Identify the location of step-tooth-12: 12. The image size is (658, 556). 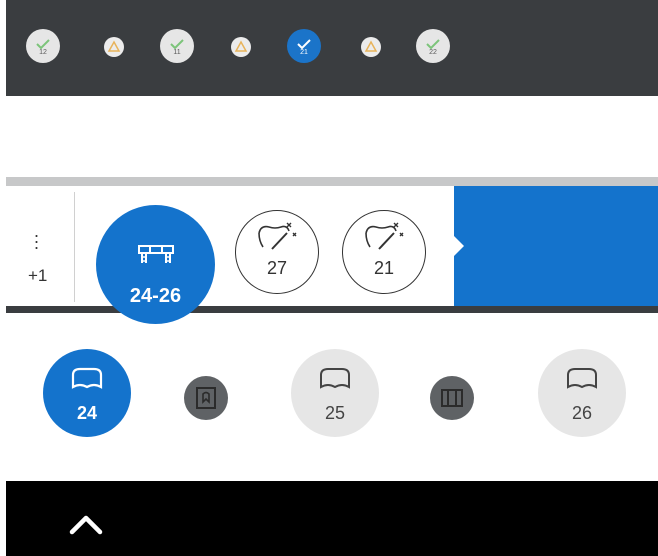
(43, 46).